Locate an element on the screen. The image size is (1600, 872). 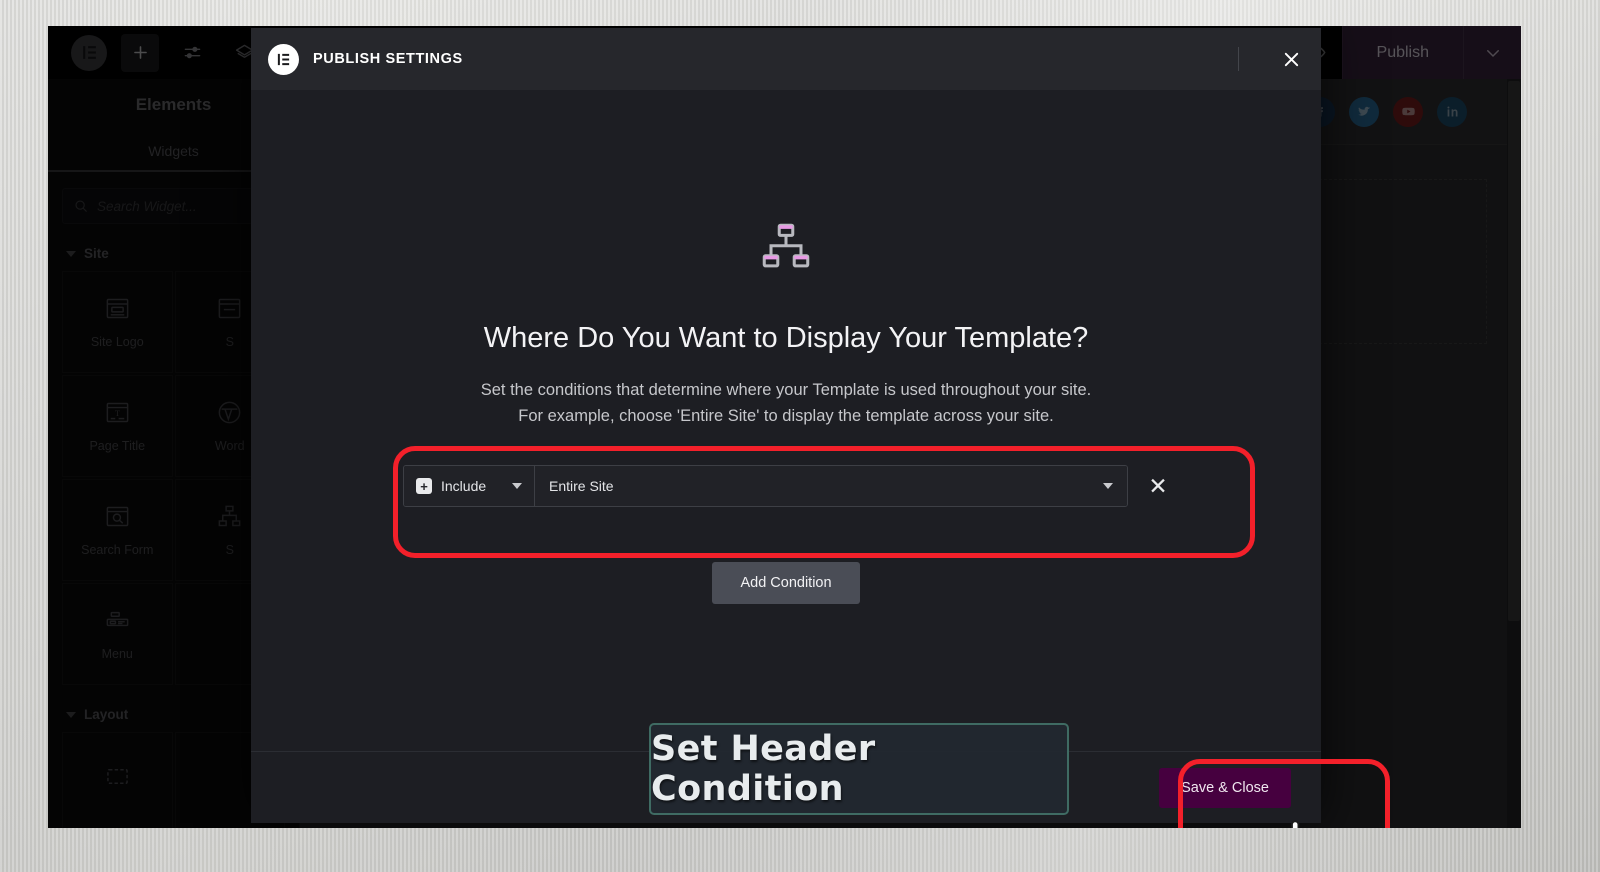
elementor-logo-icon is located at coordinates (283, 59).